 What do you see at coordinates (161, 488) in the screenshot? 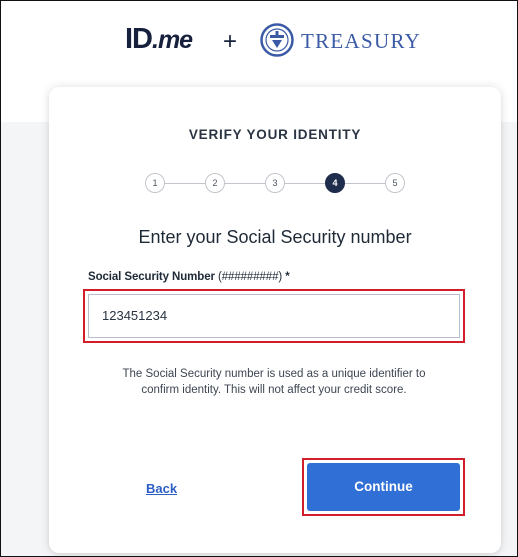
I see `back-link: Back` at bounding box center [161, 488].